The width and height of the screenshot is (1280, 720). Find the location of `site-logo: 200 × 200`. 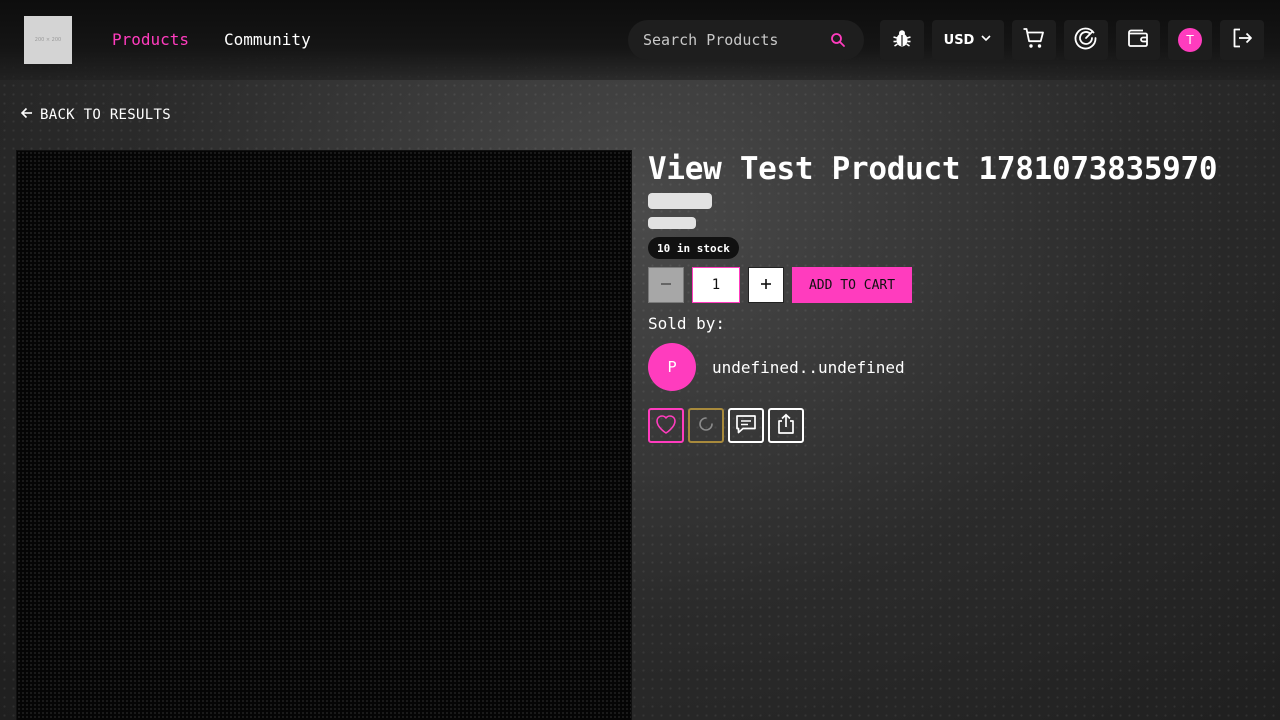

site-logo: 200 × 200 is located at coordinates (48, 40).